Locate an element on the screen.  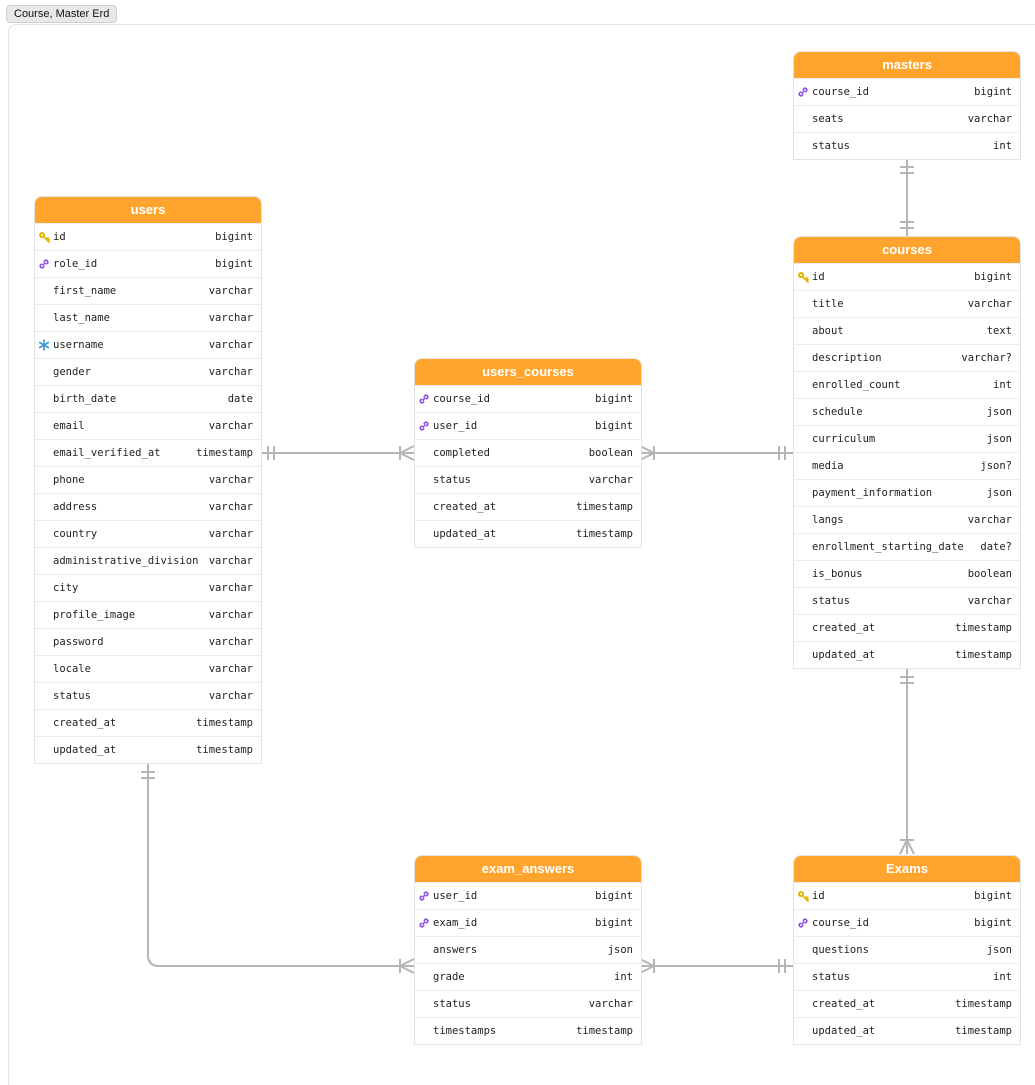
column-row: birth_date date is located at coordinates (148, 398).